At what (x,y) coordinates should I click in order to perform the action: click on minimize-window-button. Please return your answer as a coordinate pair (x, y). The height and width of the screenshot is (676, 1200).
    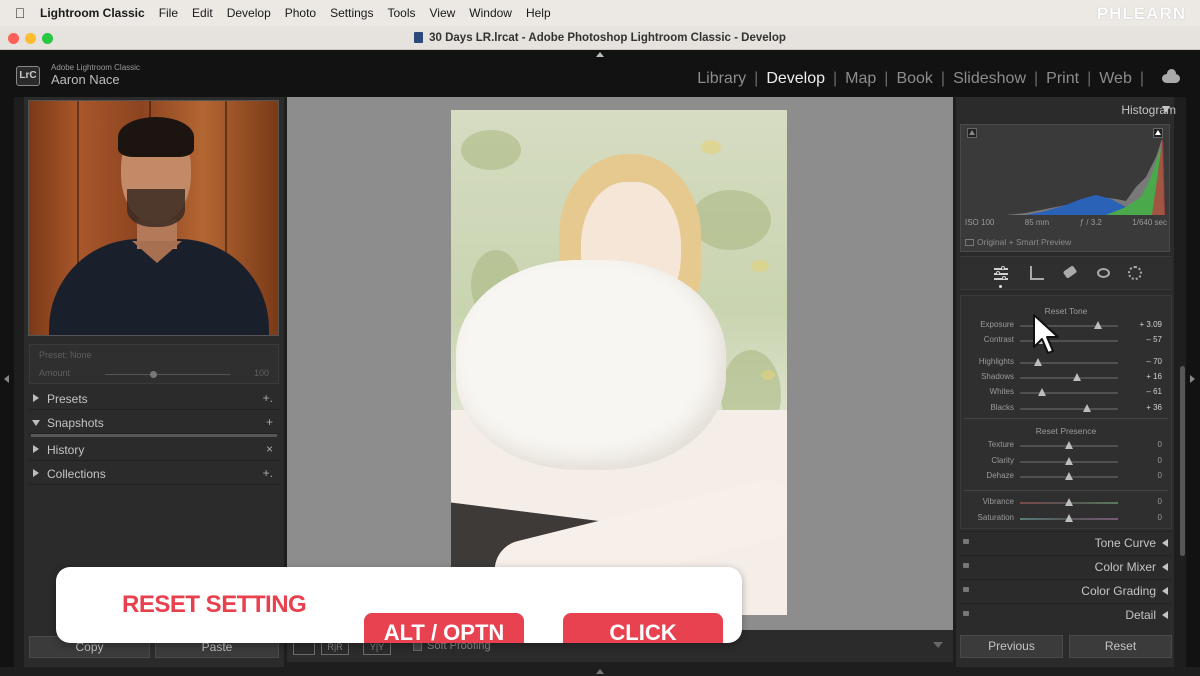
    Looking at the image, I should click on (30, 38).